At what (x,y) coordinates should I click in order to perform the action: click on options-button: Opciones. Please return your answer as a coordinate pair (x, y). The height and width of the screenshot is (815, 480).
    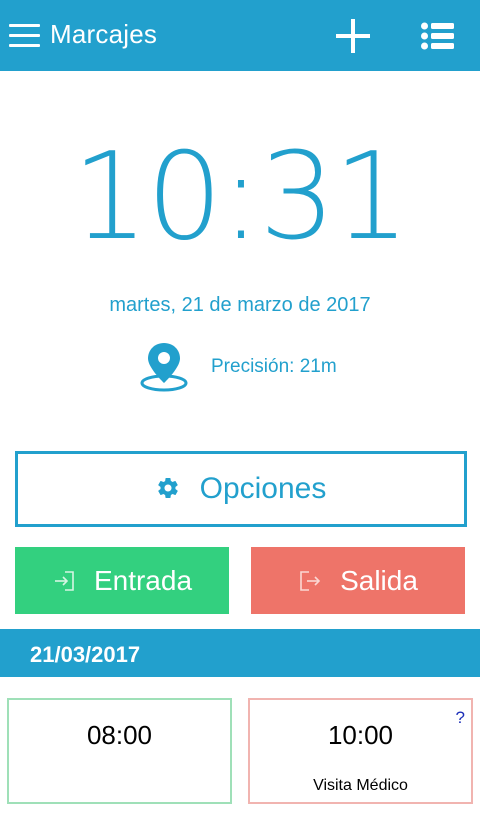
    Looking at the image, I should click on (241, 489).